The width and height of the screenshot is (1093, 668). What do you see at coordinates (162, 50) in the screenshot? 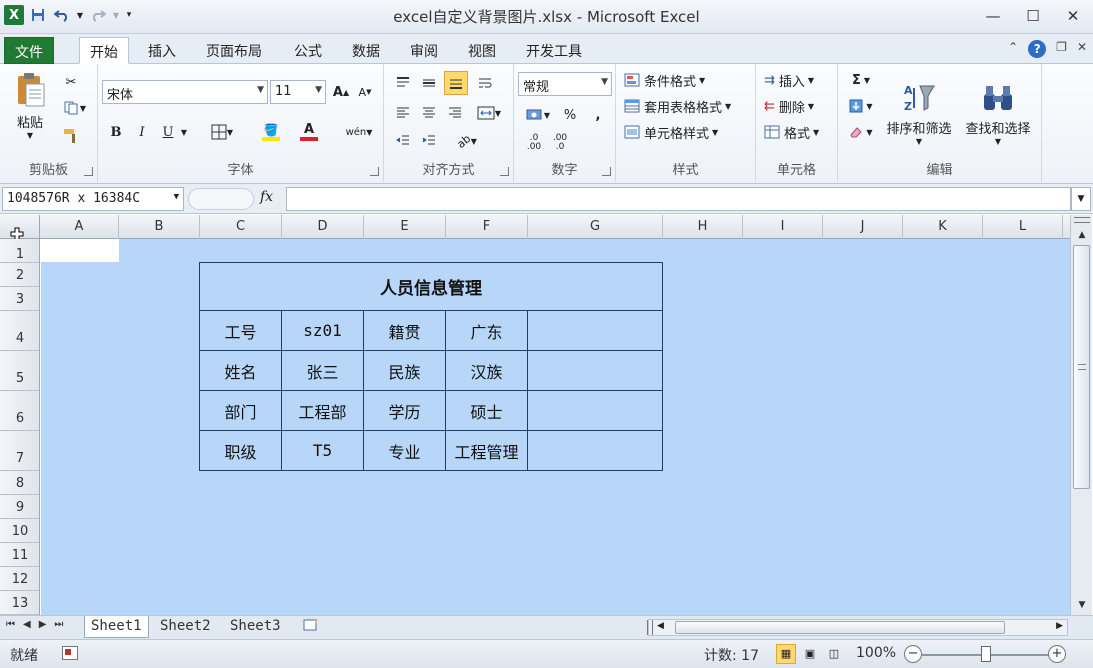
I see `tab-insert: 插入` at bounding box center [162, 50].